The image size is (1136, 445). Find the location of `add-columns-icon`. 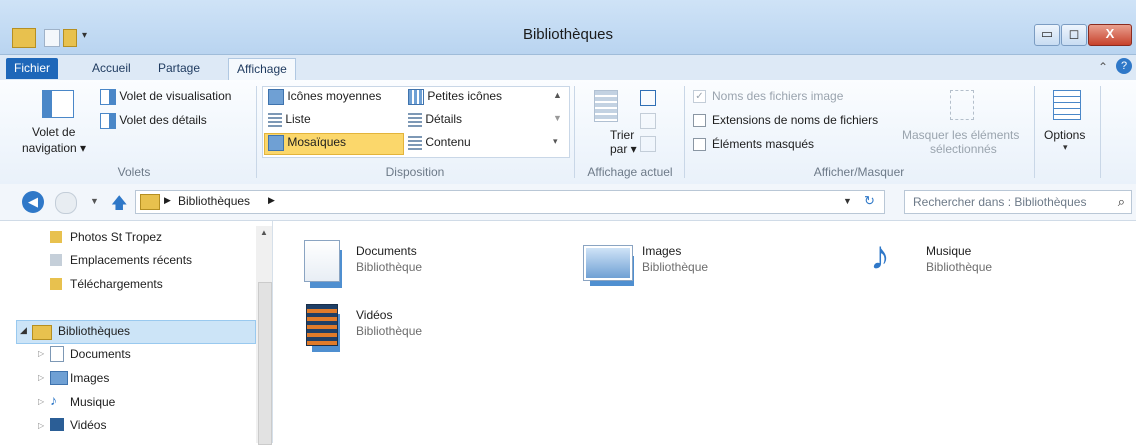

add-columns-icon is located at coordinates (648, 121).